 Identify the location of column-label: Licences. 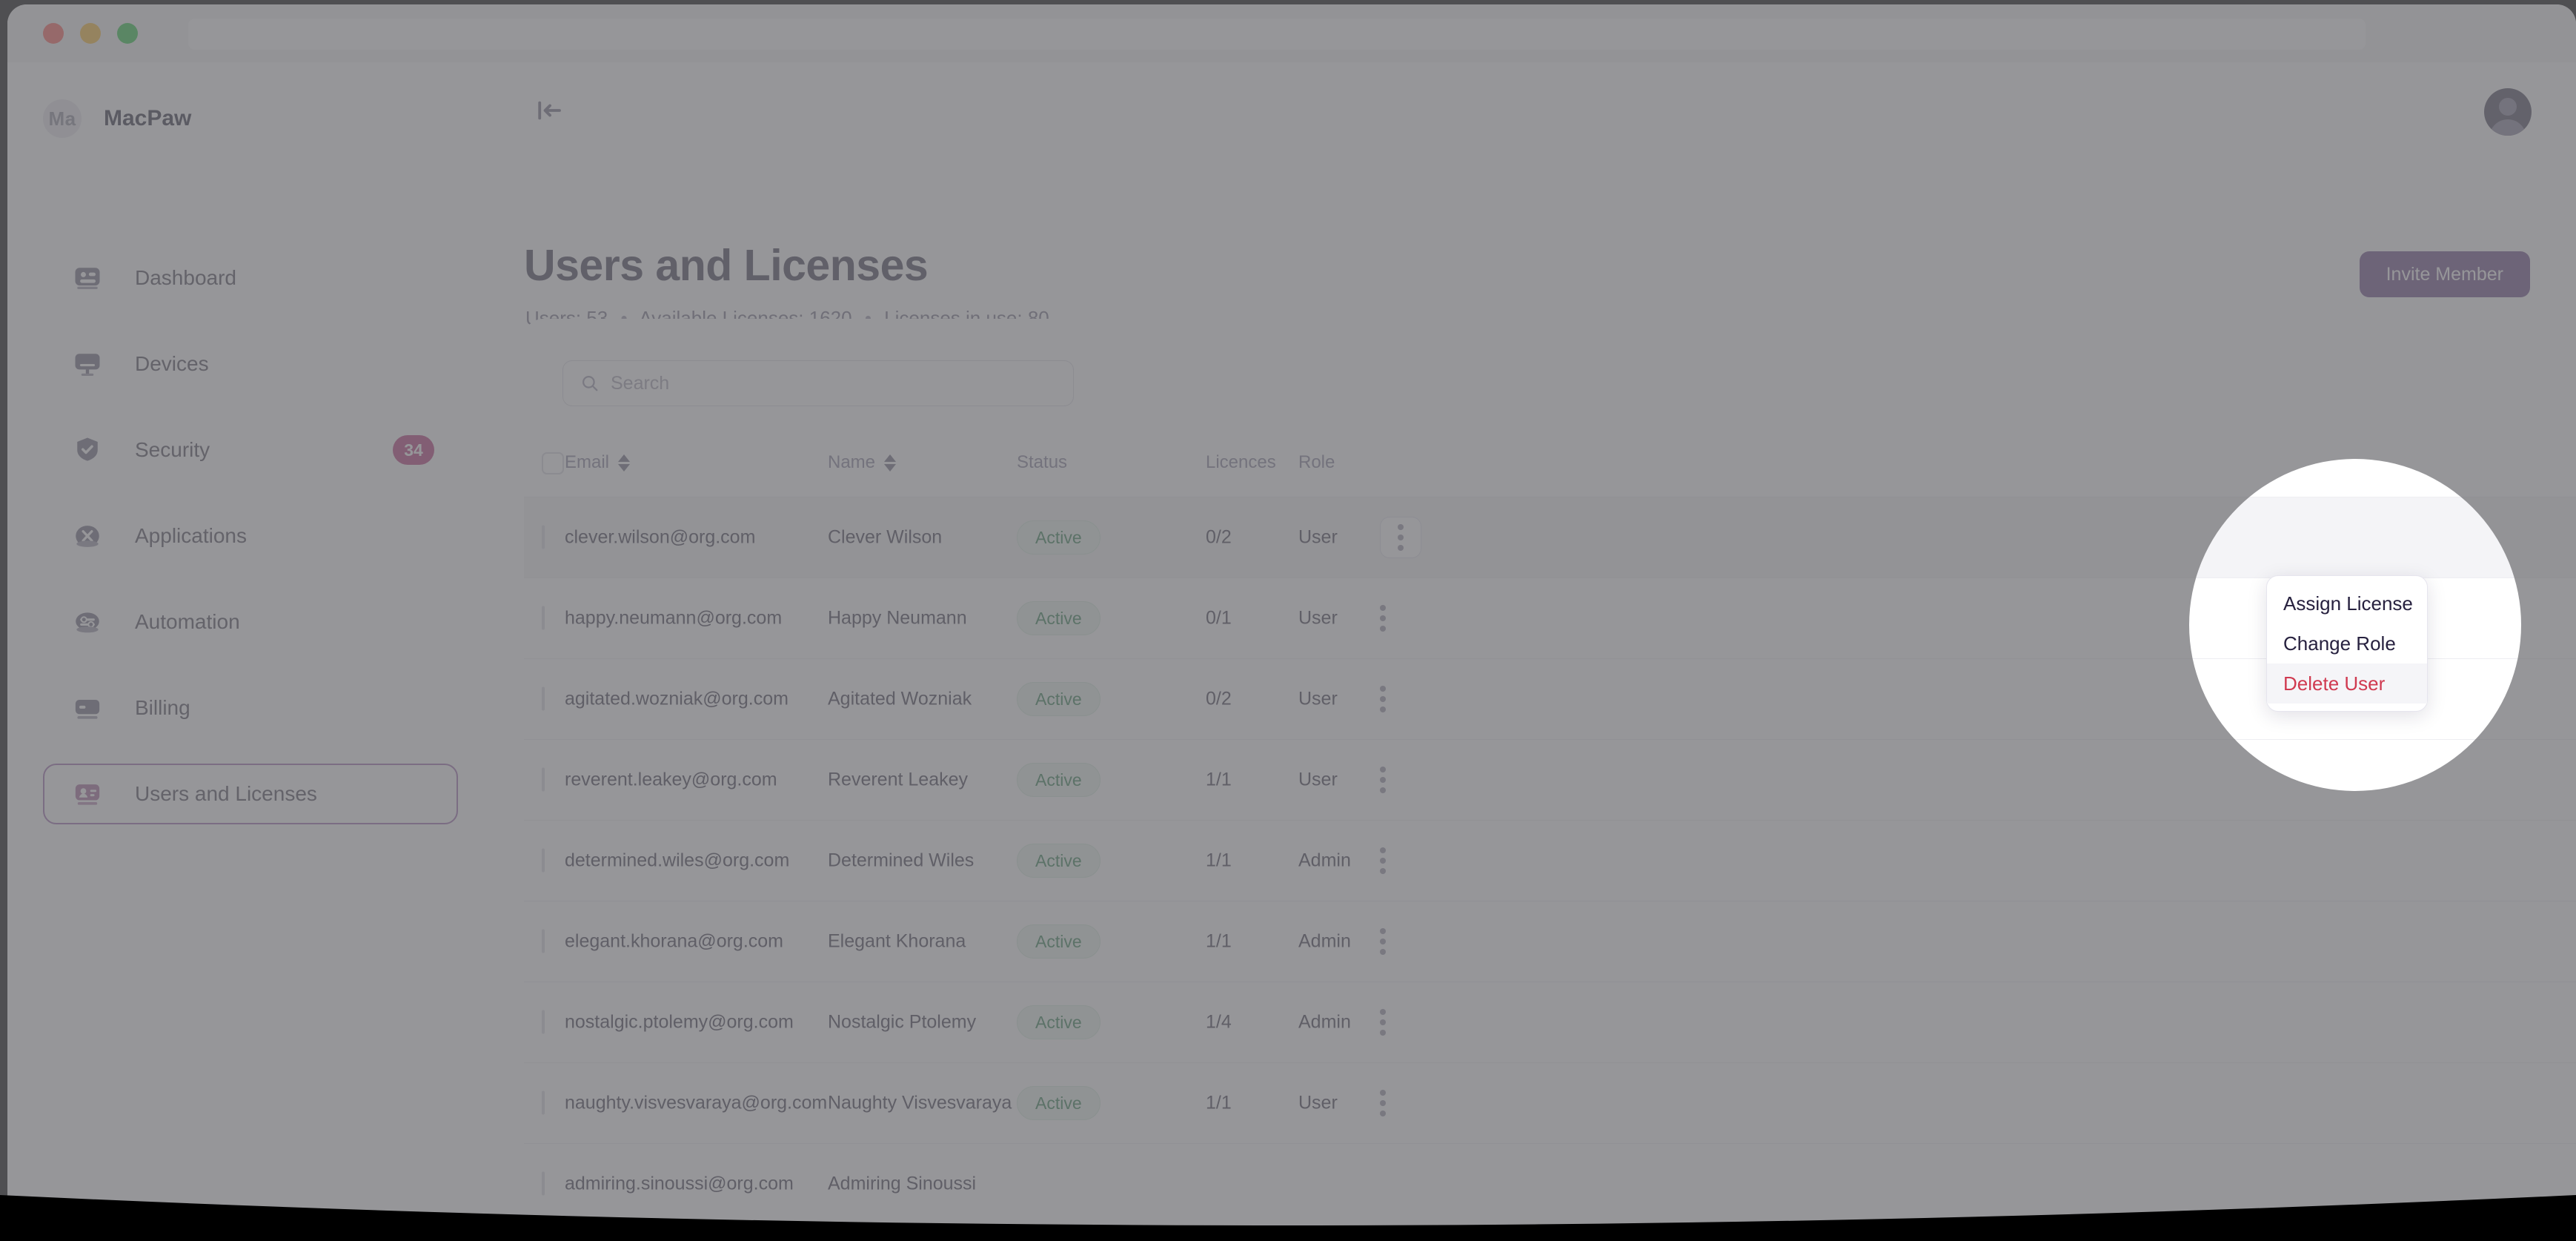
(1241, 462).